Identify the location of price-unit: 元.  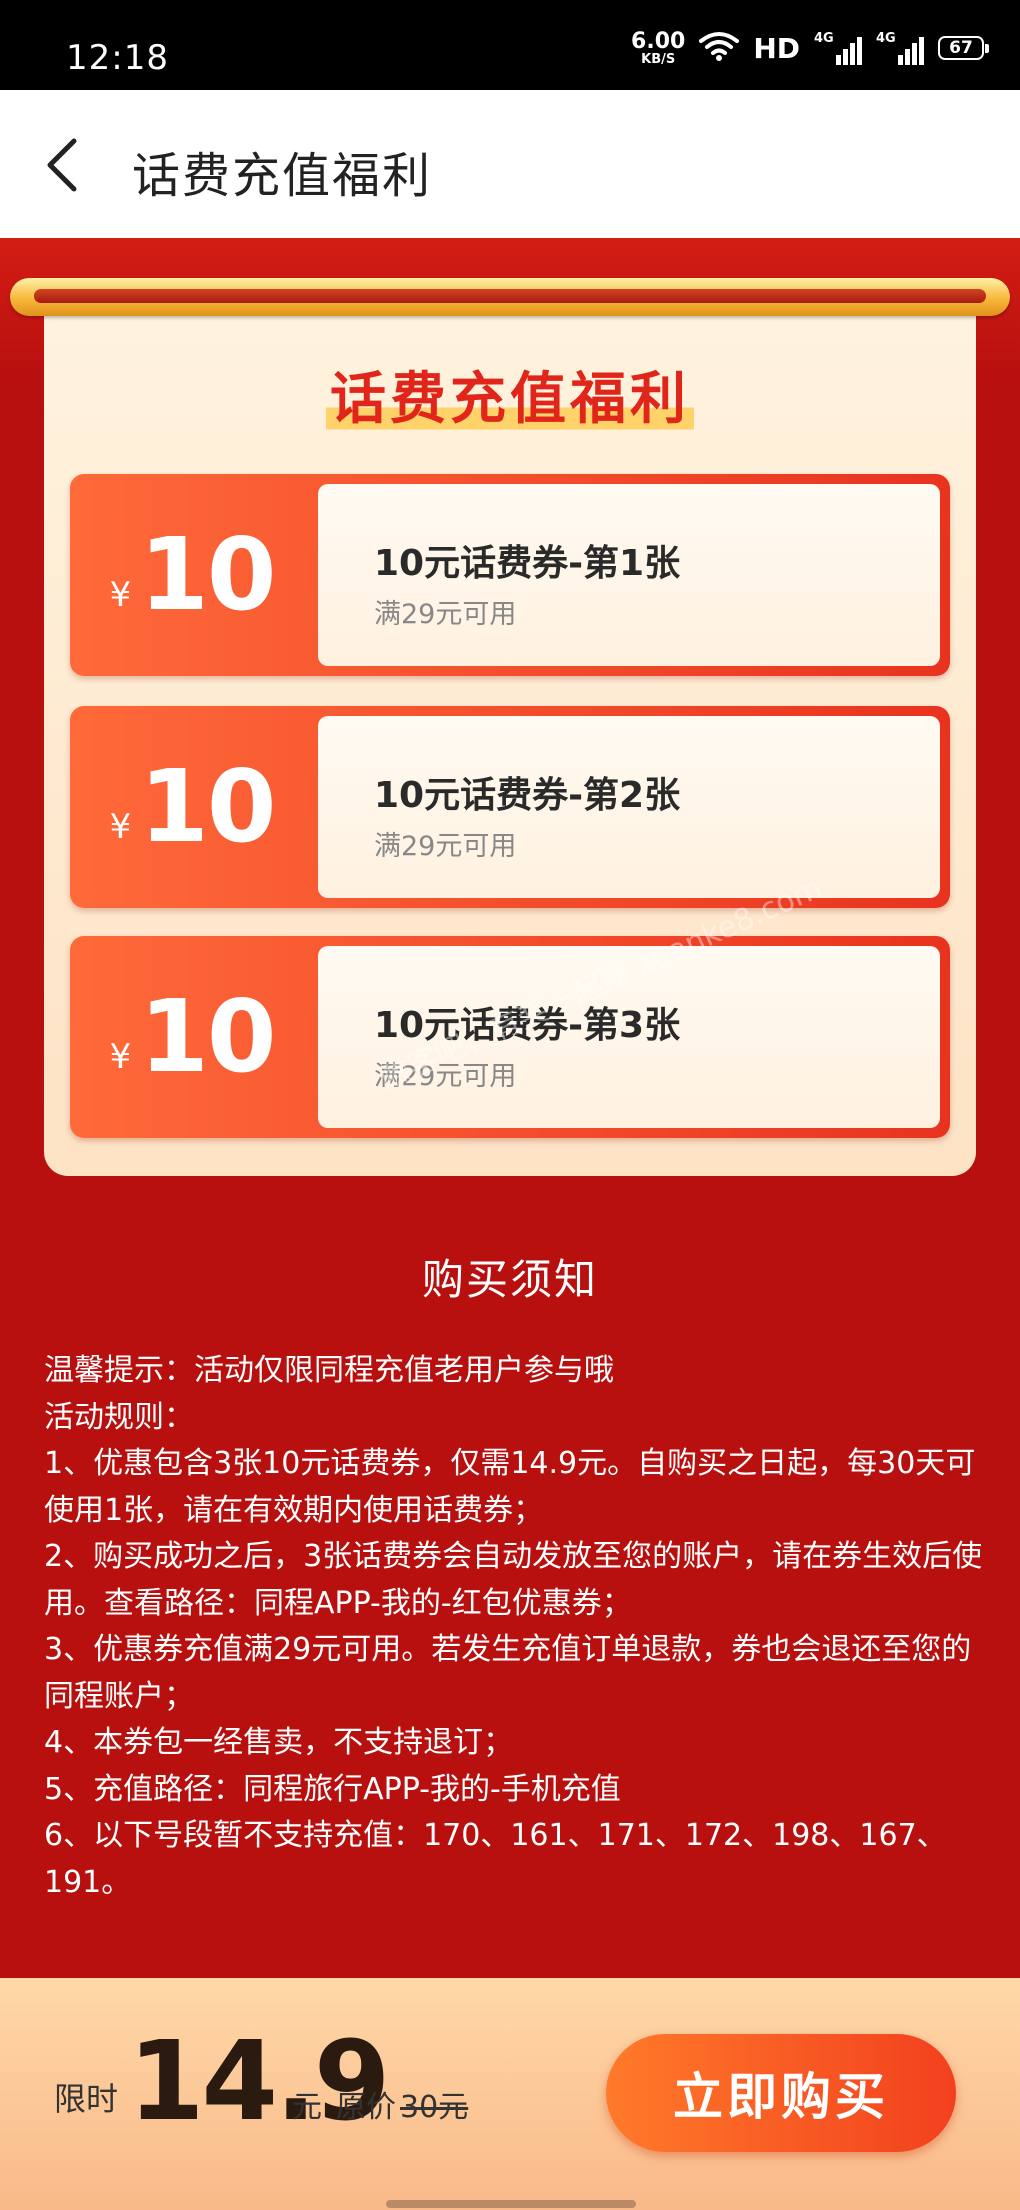
(307, 2107).